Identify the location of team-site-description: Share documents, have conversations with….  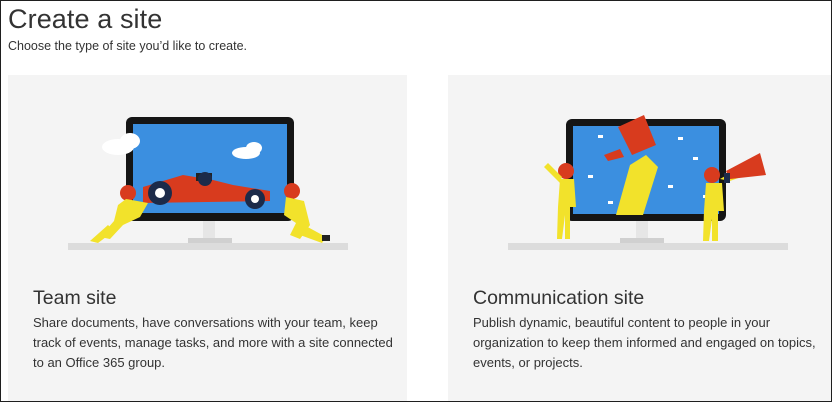
(213, 342).